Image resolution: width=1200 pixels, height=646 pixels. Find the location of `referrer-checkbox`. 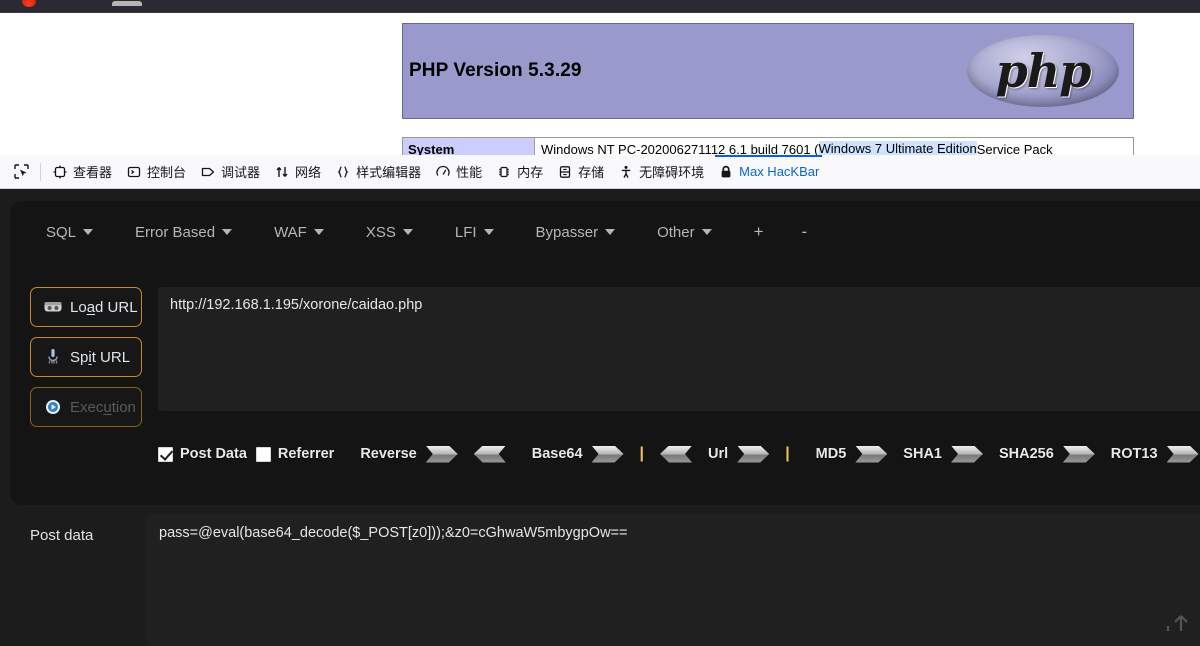

referrer-checkbox is located at coordinates (263, 454).